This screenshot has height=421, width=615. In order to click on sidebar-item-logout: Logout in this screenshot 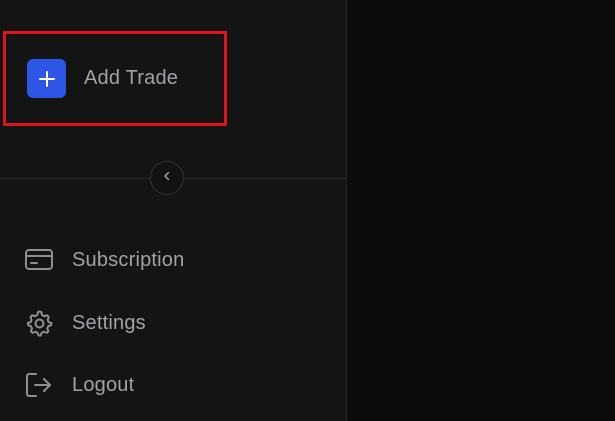, I will do `click(79, 385)`.